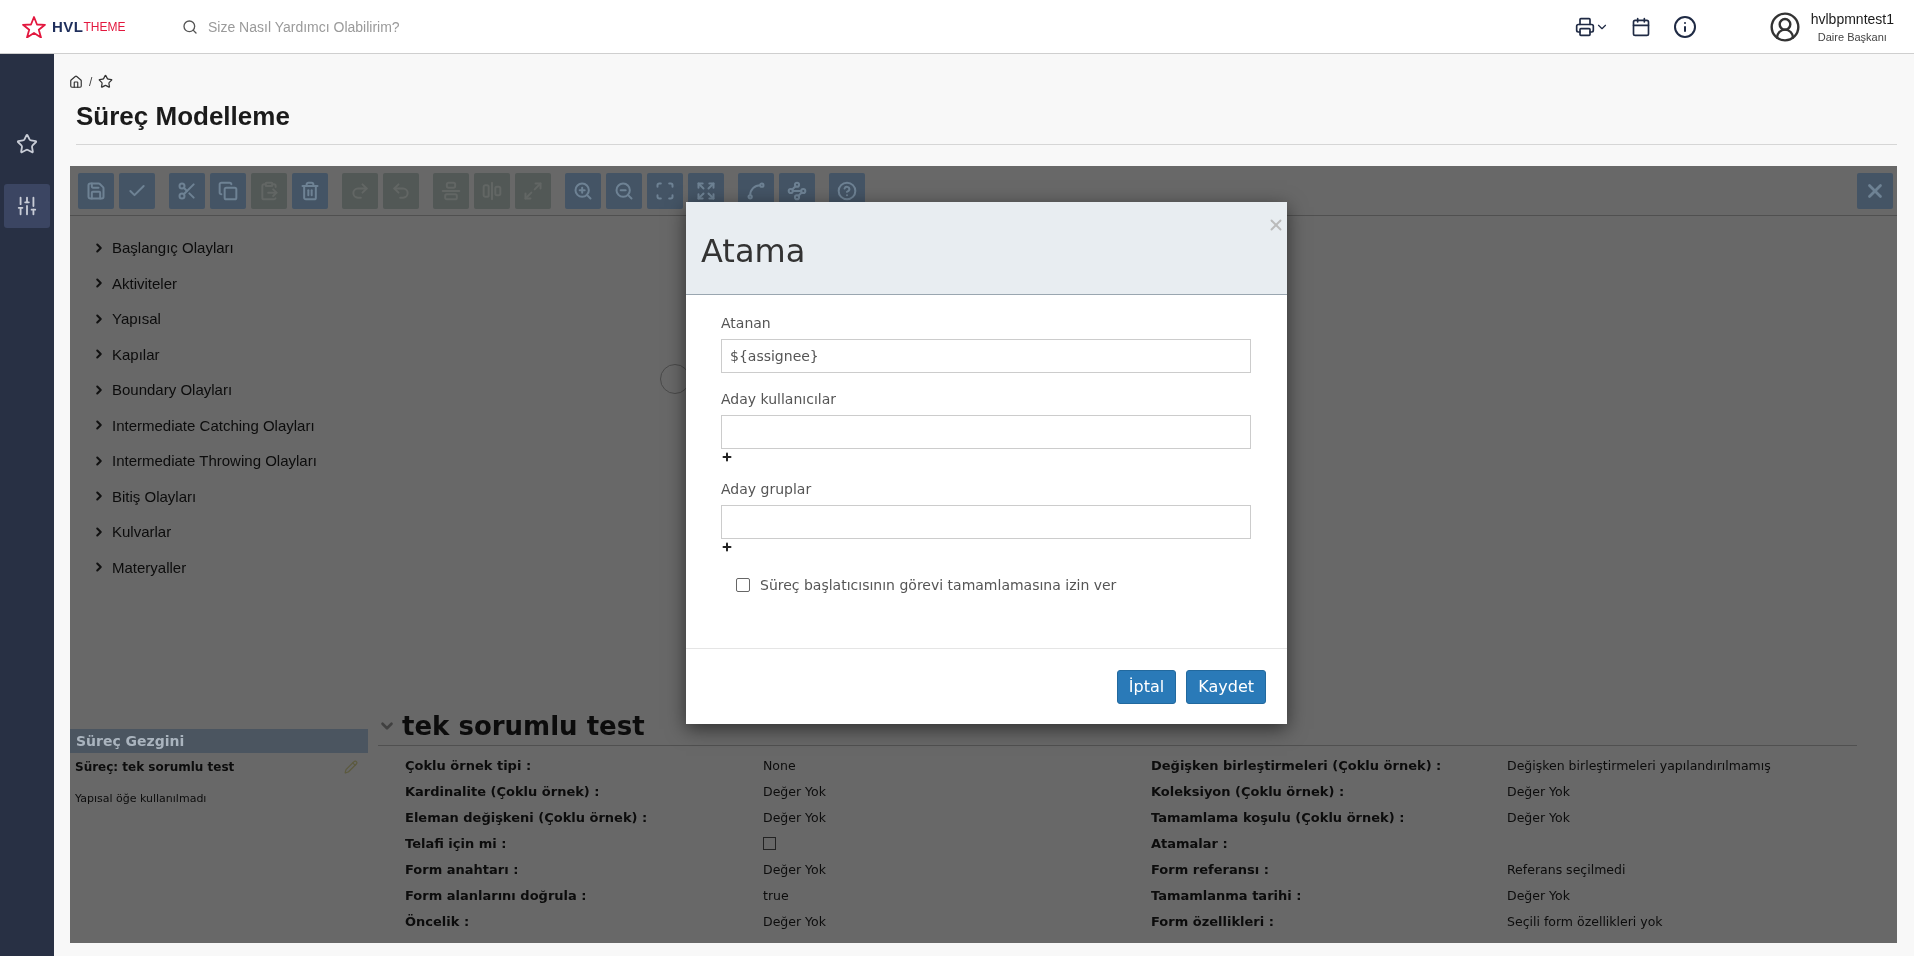 This screenshot has height=956, width=1914. What do you see at coordinates (187, 190) in the screenshot?
I see `scissors-icon` at bounding box center [187, 190].